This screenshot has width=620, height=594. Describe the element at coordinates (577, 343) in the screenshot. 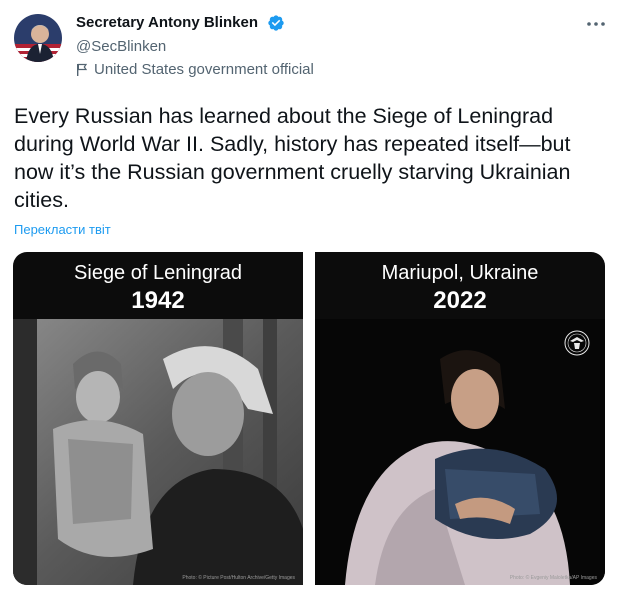

I see `state-department-seal-icon` at that location.